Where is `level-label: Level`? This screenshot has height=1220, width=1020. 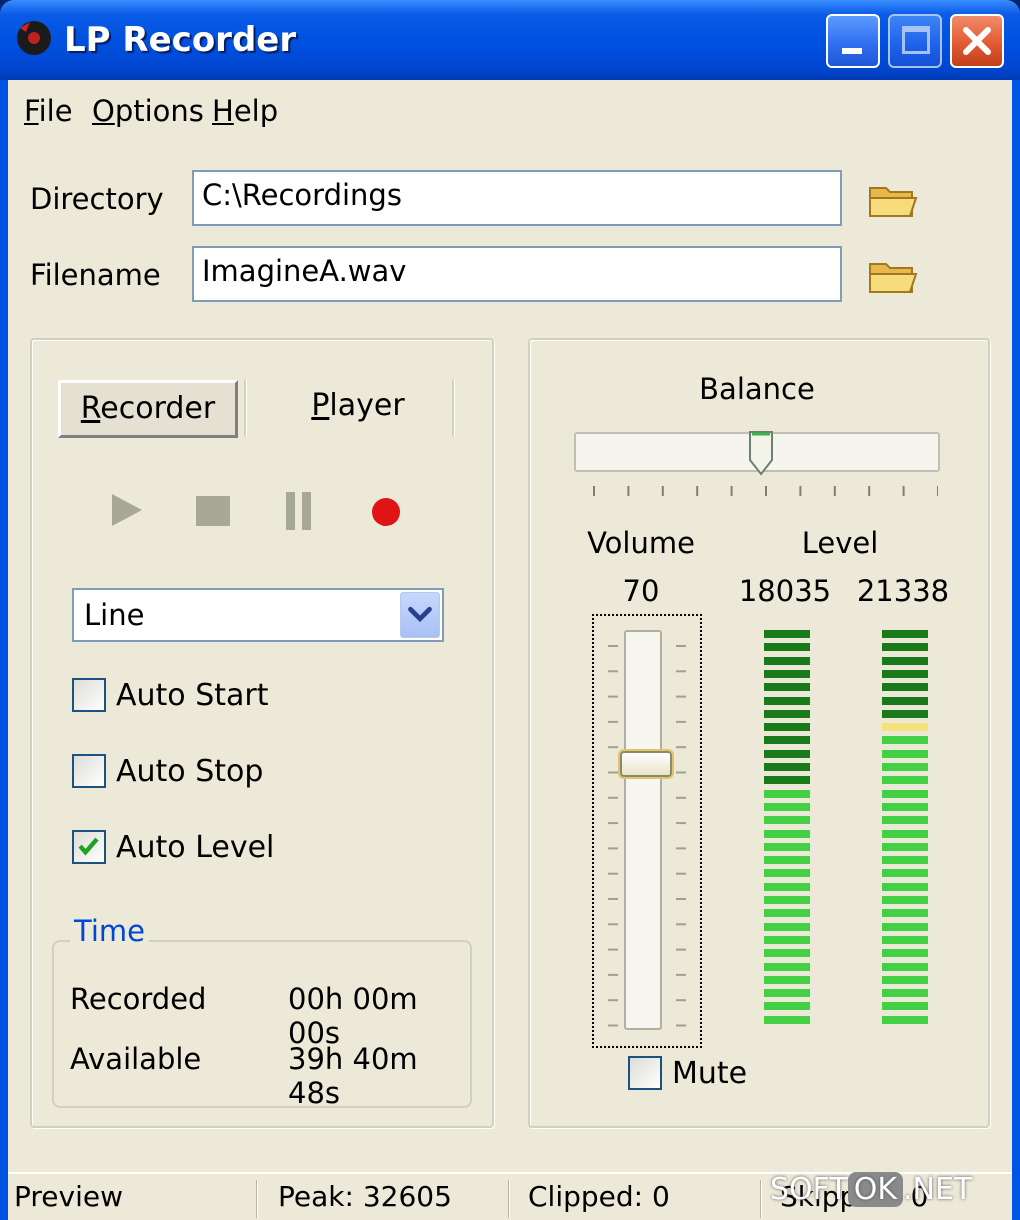
level-label: Level is located at coordinates (840, 543).